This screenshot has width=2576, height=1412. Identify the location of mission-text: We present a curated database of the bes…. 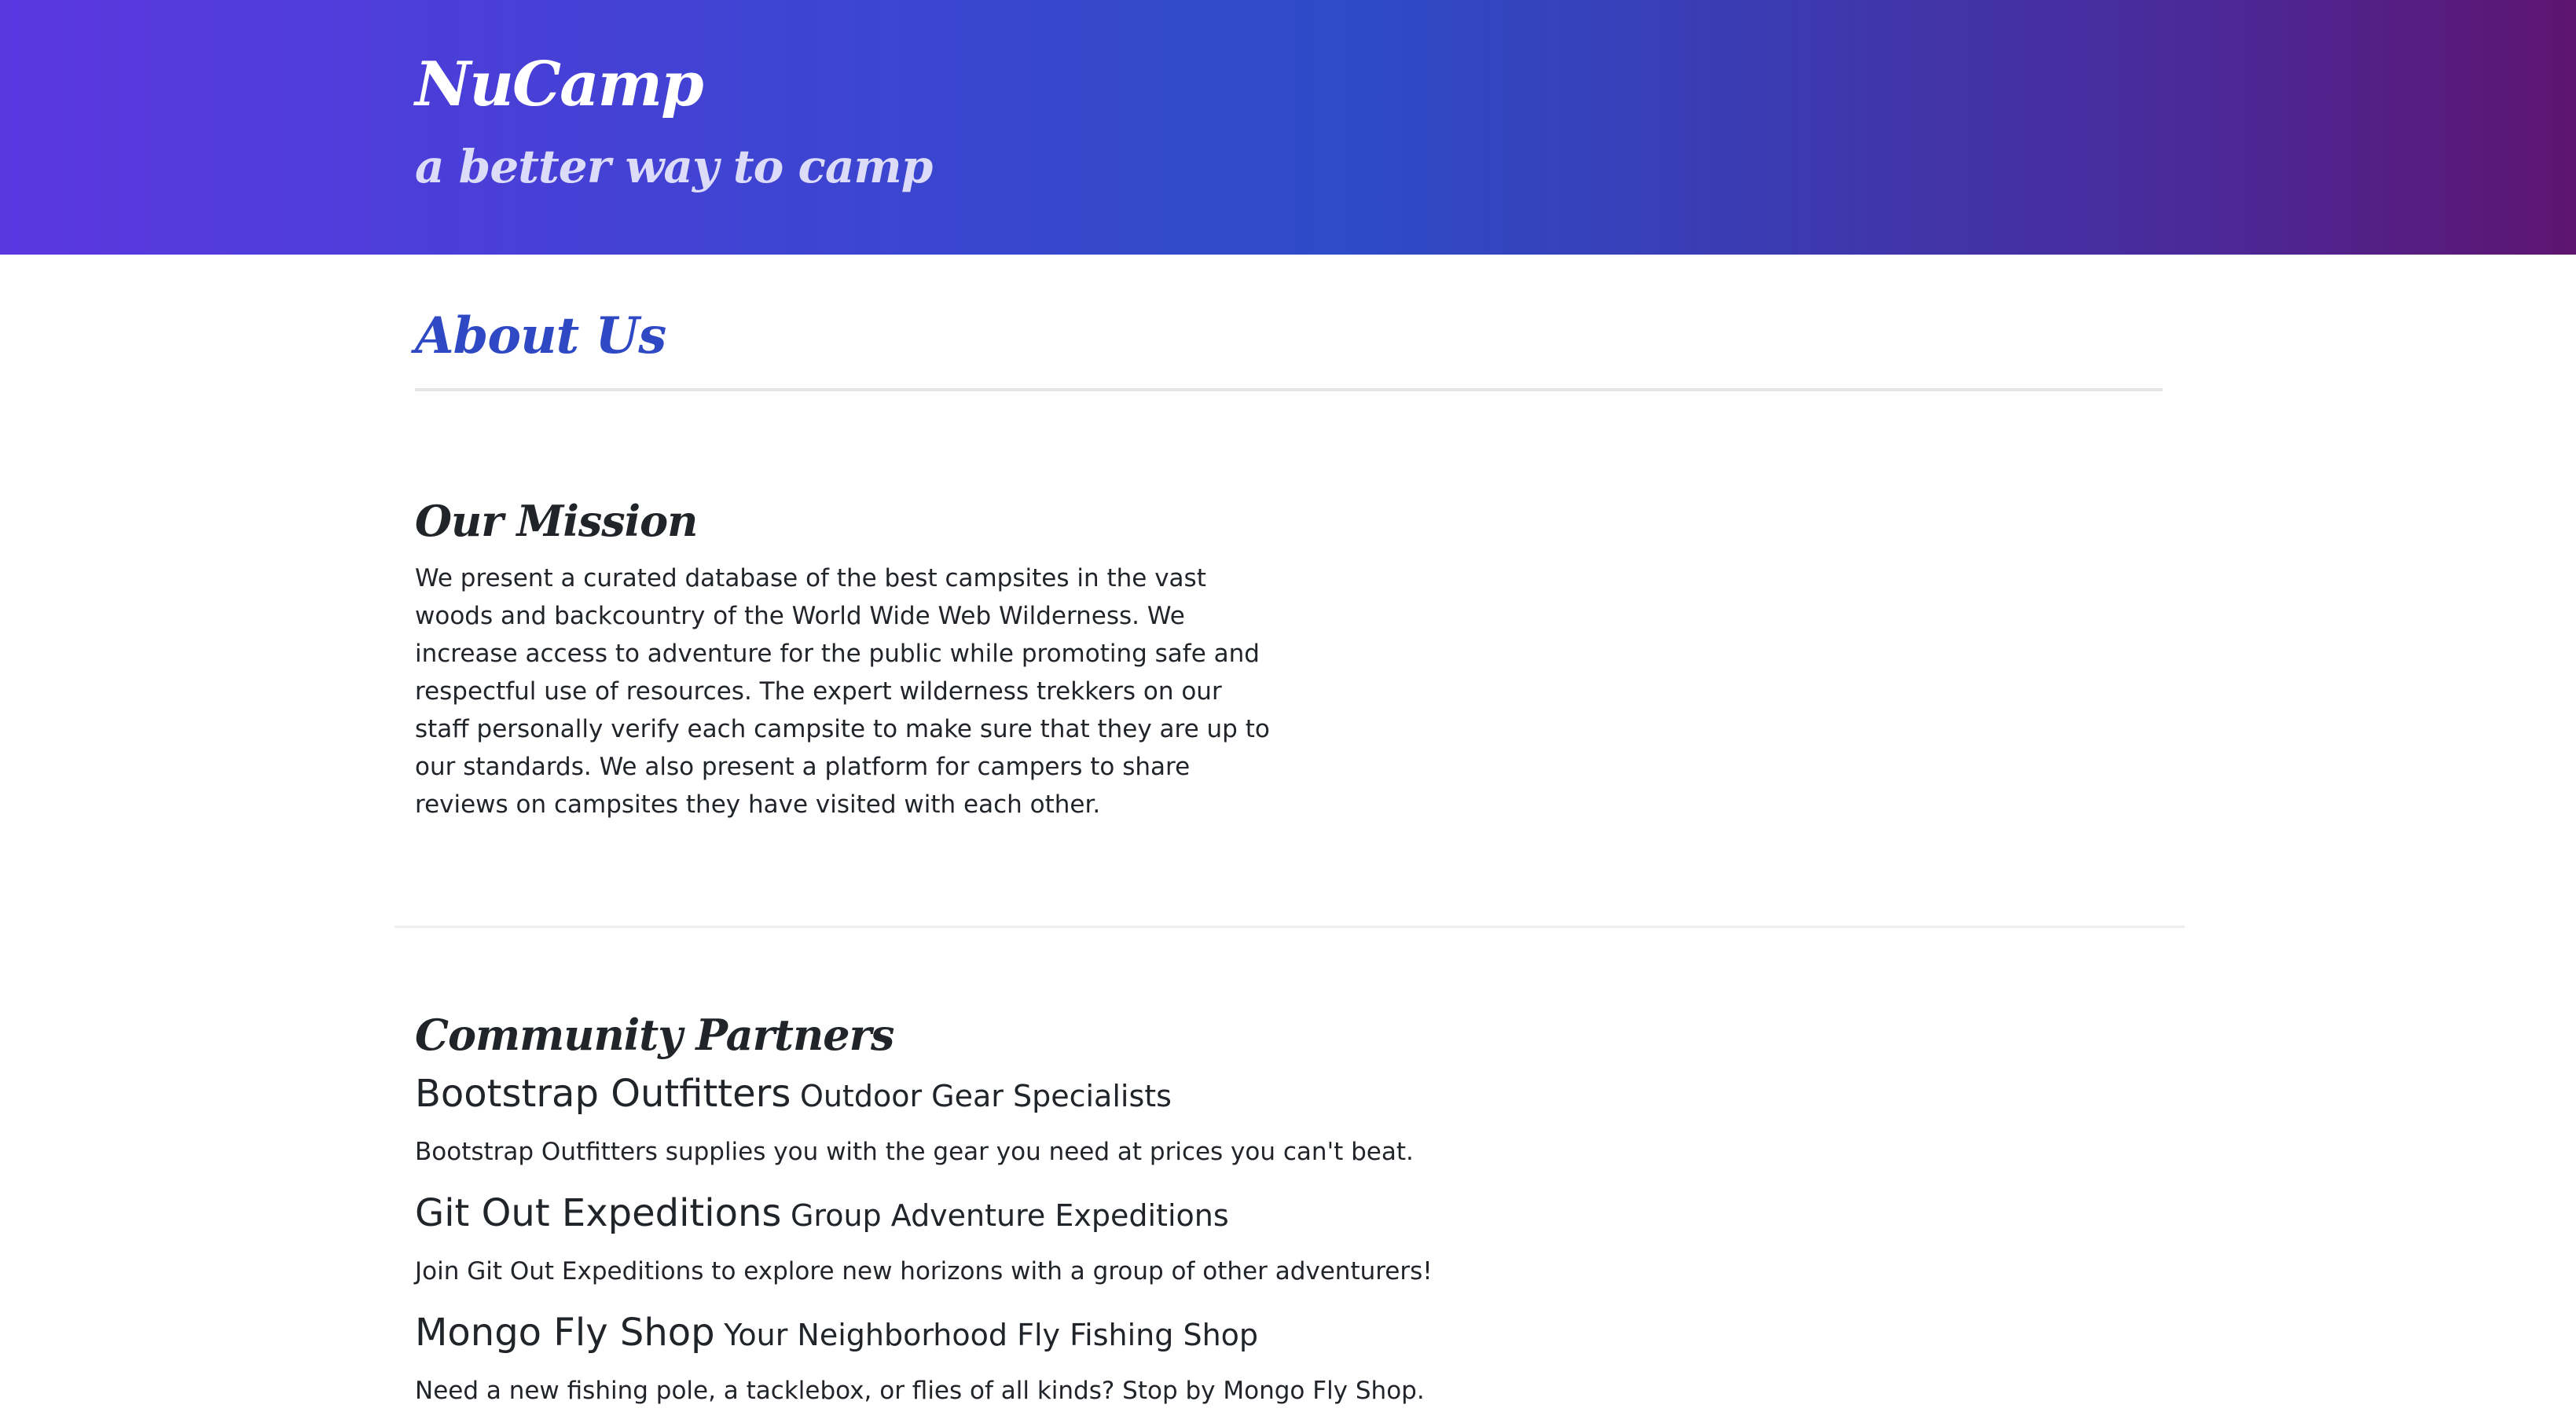
(843, 691).